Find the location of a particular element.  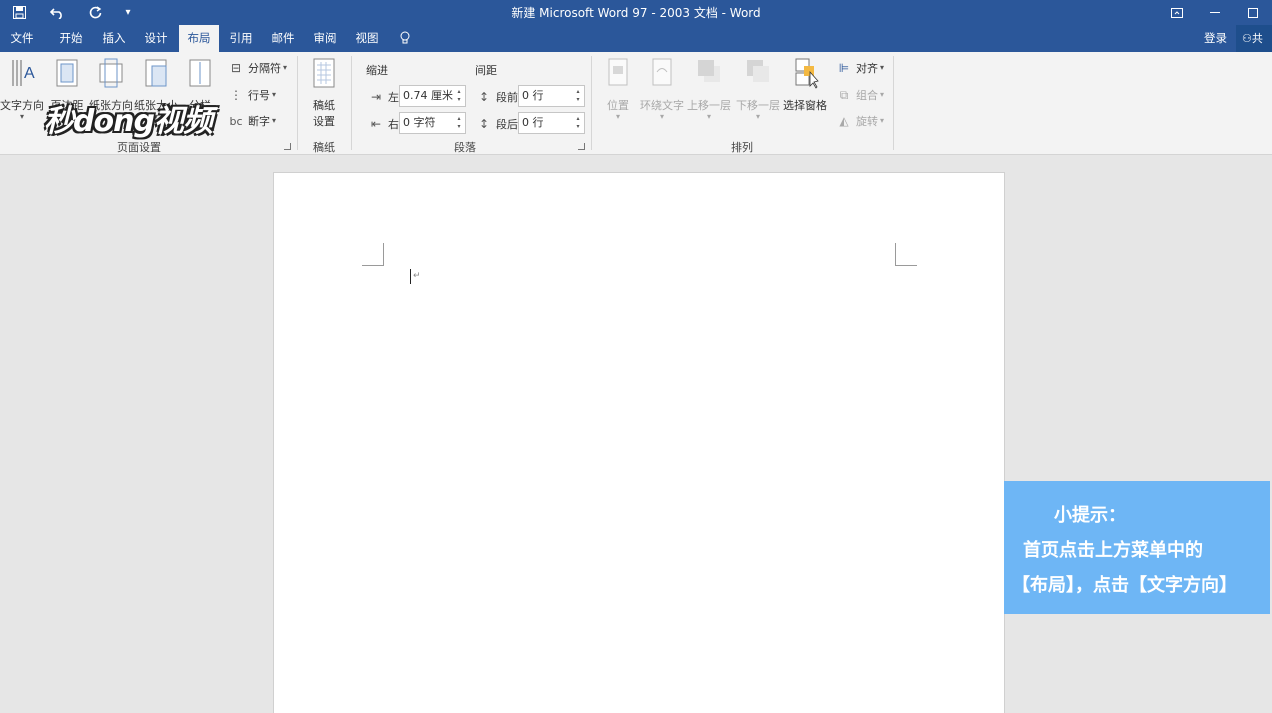

page-setup-launcher-icon is located at coordinates (287, 146).